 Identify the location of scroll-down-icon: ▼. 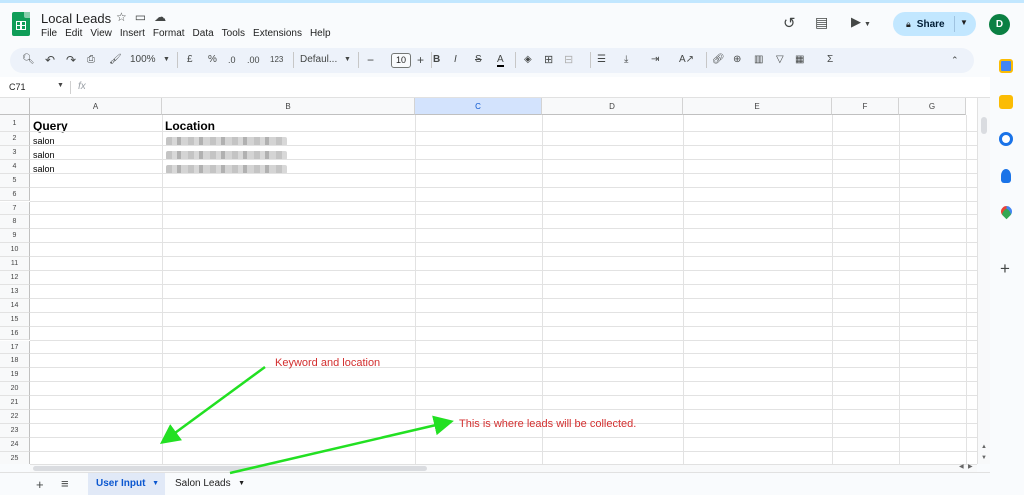
(984, 458).